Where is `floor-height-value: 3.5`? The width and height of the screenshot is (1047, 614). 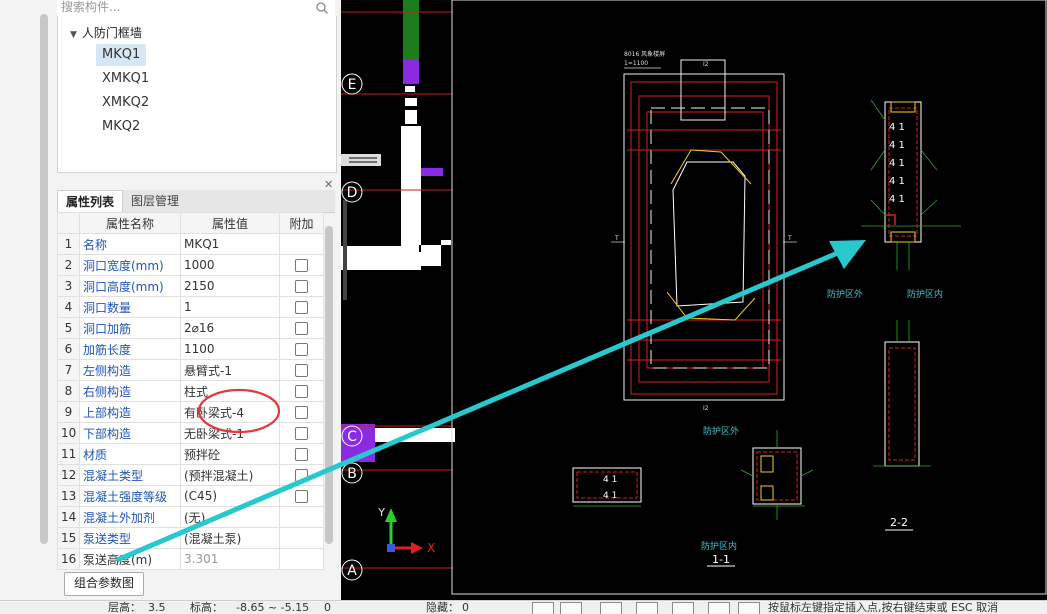 floor-height-value: 3.5 is located at coordinates (157, 607).